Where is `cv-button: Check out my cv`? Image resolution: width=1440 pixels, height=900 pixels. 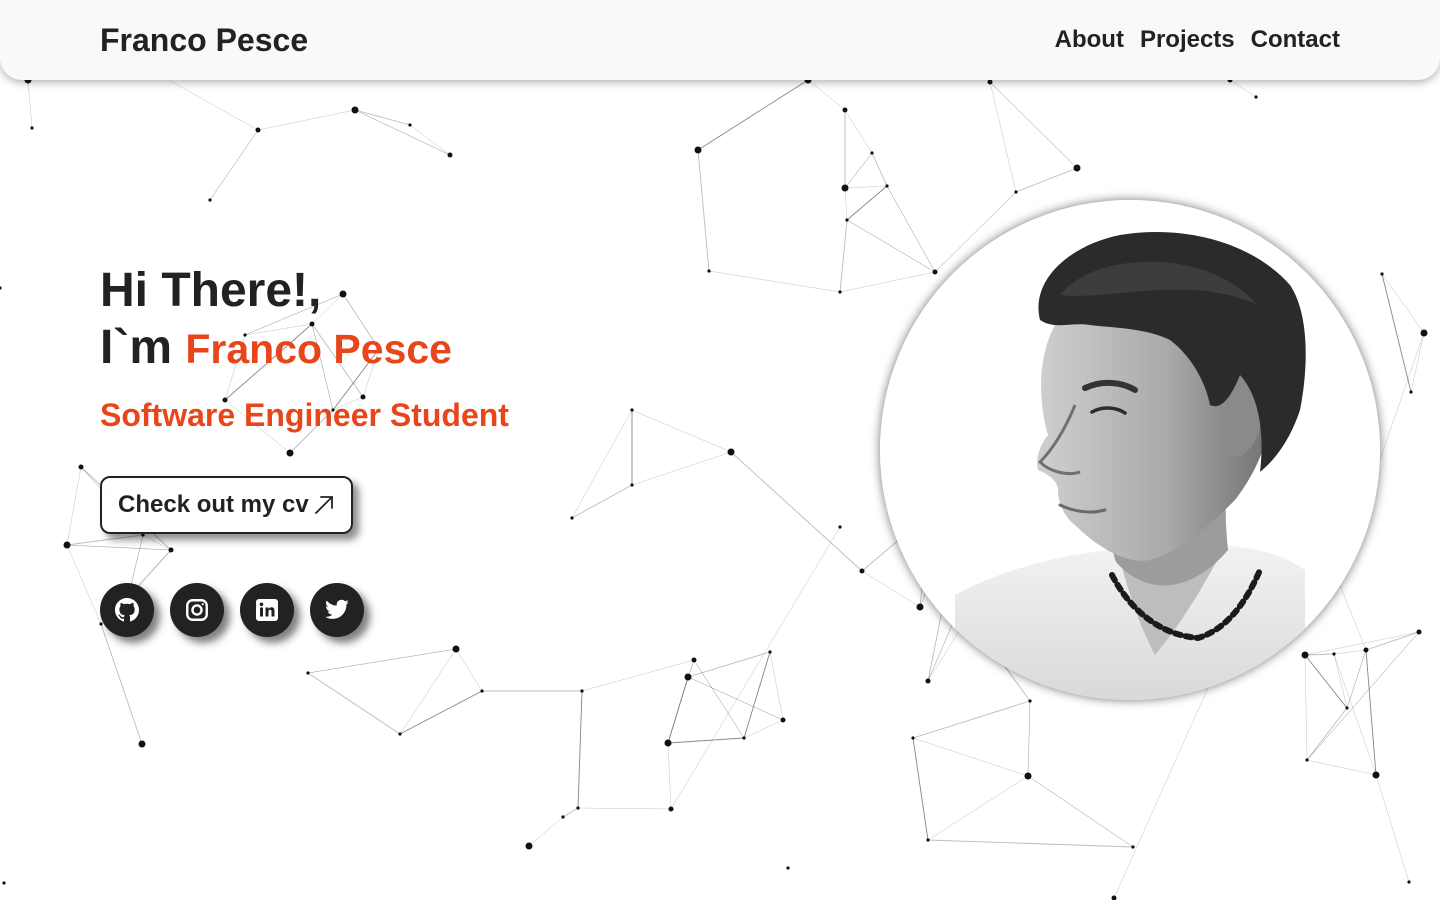
cv-button: Check out my cv is located at coordinates (226, 505).